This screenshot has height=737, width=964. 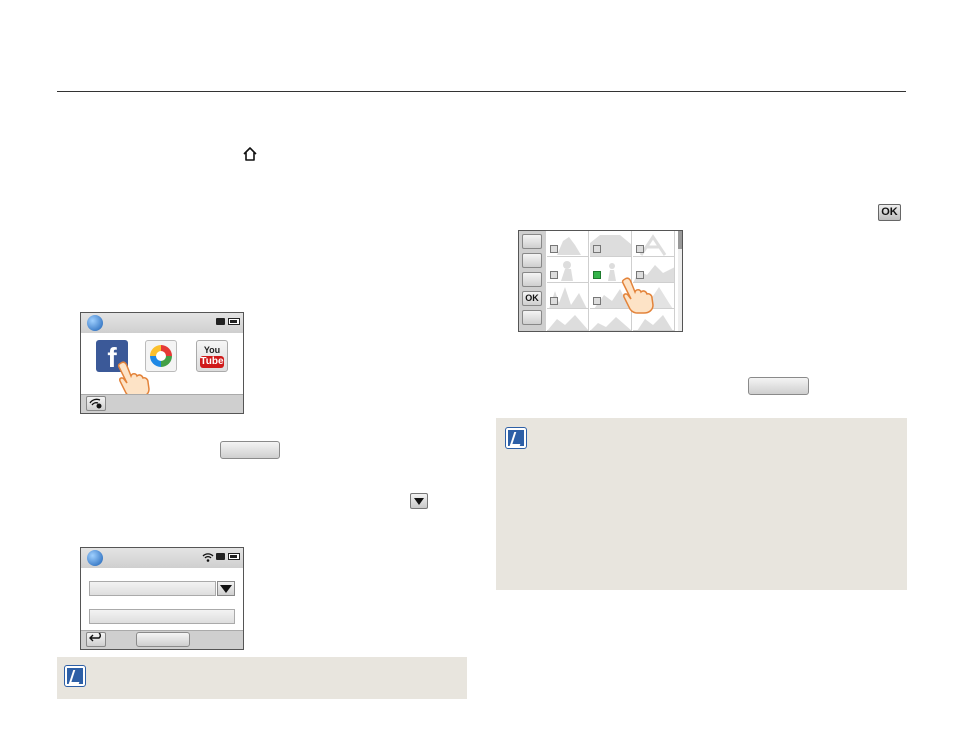 I want to click on ok-button: OK, so click(x=532, y=298).